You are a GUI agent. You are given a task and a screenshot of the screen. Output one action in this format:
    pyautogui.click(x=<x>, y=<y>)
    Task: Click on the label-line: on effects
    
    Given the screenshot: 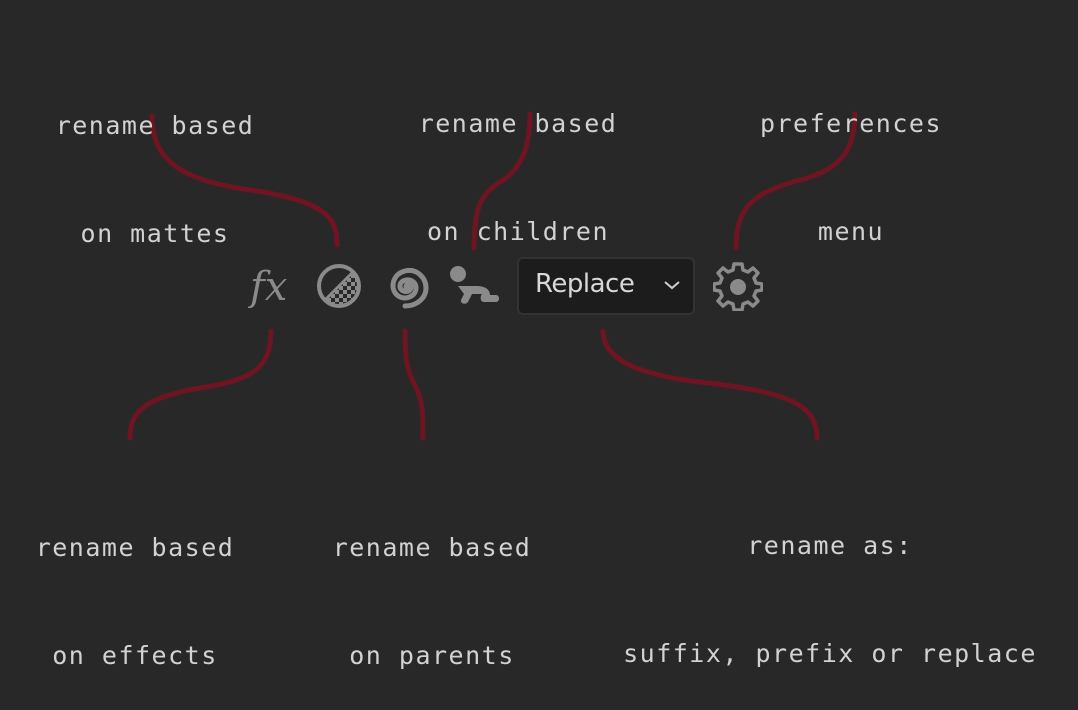 What is the action you would take?
    pyautogui.click(x=135, y=655)
    